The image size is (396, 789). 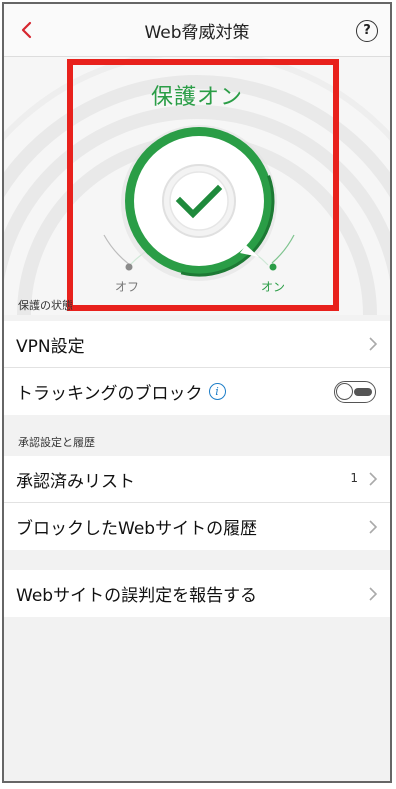 I want to click on tracking-block-toggle, so click(x=355, y=391).